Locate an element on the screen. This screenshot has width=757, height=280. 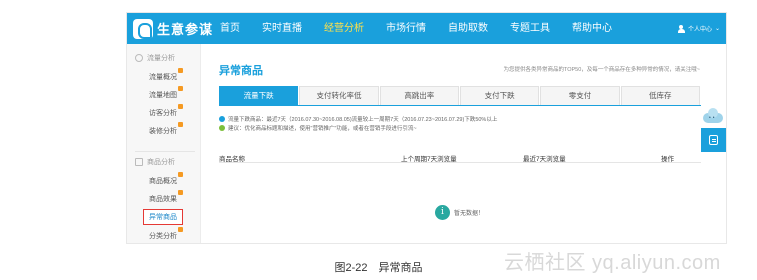
sidebar-item-label: 流量概况 is located at coordinates (163, 77).